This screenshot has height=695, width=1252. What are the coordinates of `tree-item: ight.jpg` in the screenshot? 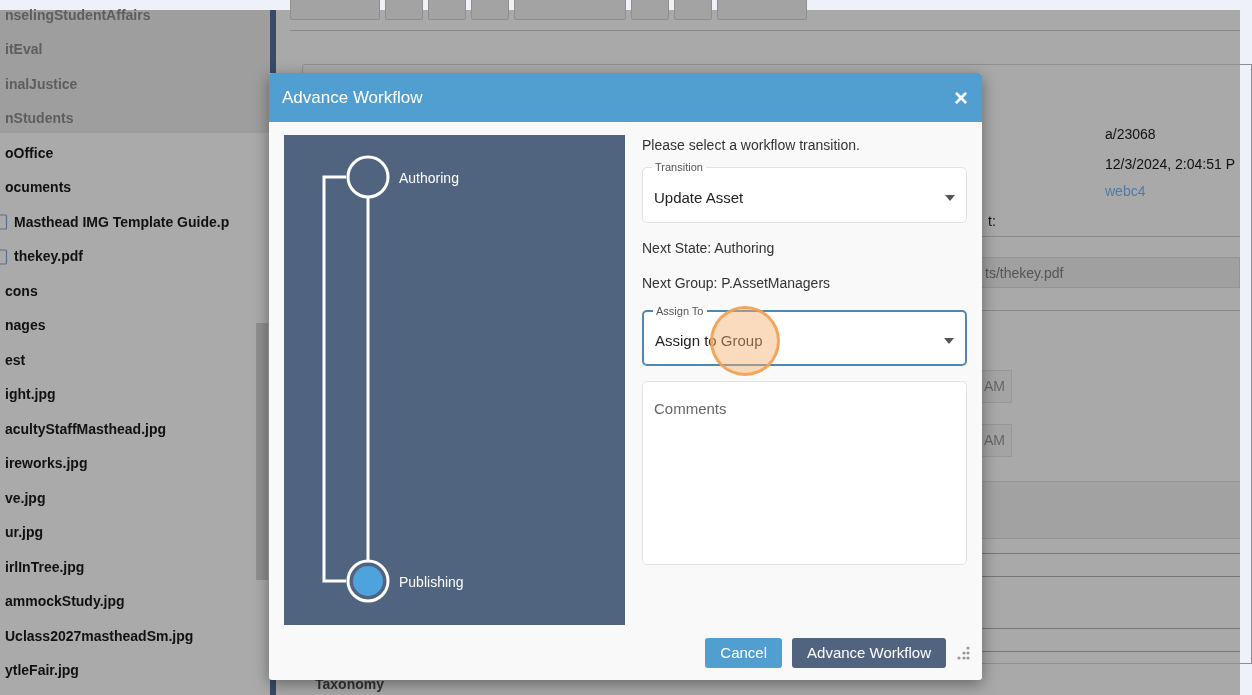 It's located at (30, 395).